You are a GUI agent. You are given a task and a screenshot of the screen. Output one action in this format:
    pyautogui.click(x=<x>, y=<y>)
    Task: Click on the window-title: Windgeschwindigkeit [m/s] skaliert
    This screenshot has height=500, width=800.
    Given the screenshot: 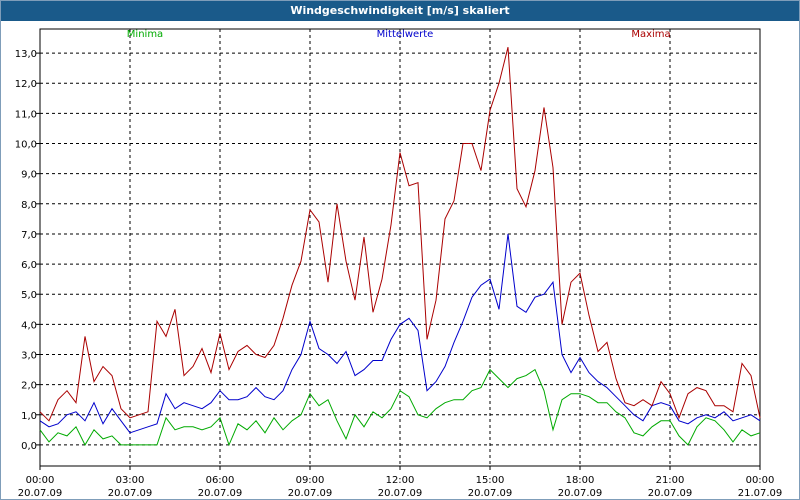 What is the action you would take?
    pyautogui.click(x=400, y=11)
    